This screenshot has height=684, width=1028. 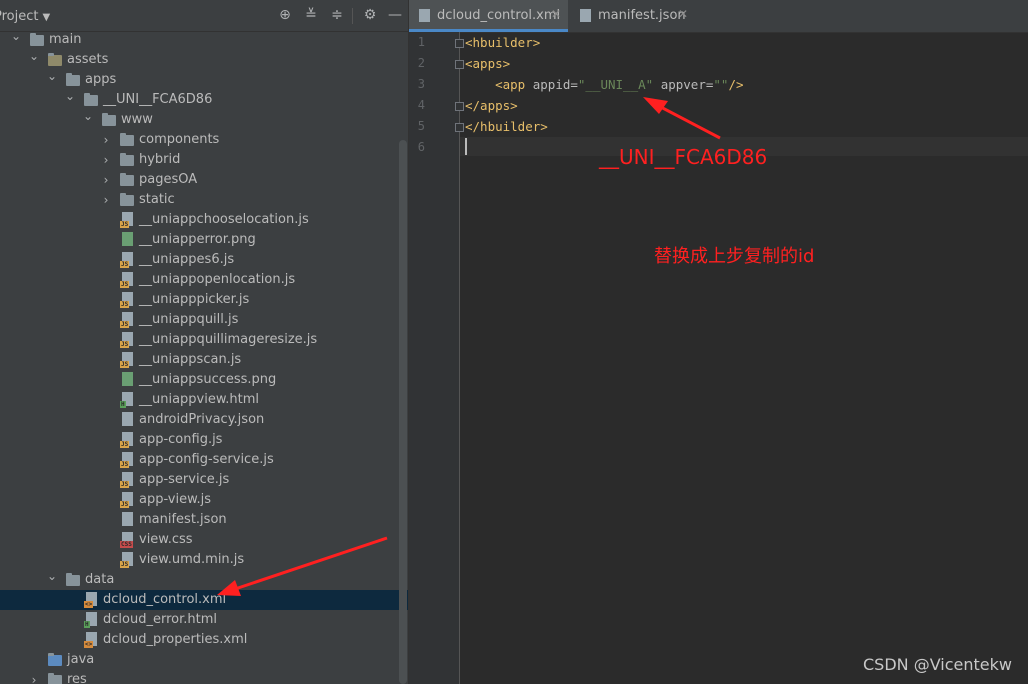 I want to click on tree-item-label: java, so click(x=81, y=659).